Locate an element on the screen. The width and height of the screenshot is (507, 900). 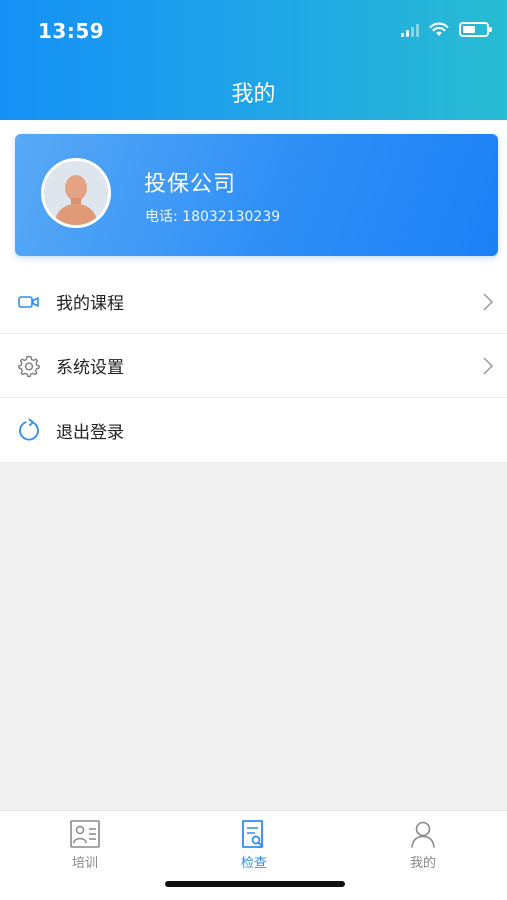
avatar is located at coordinates (76, 193).